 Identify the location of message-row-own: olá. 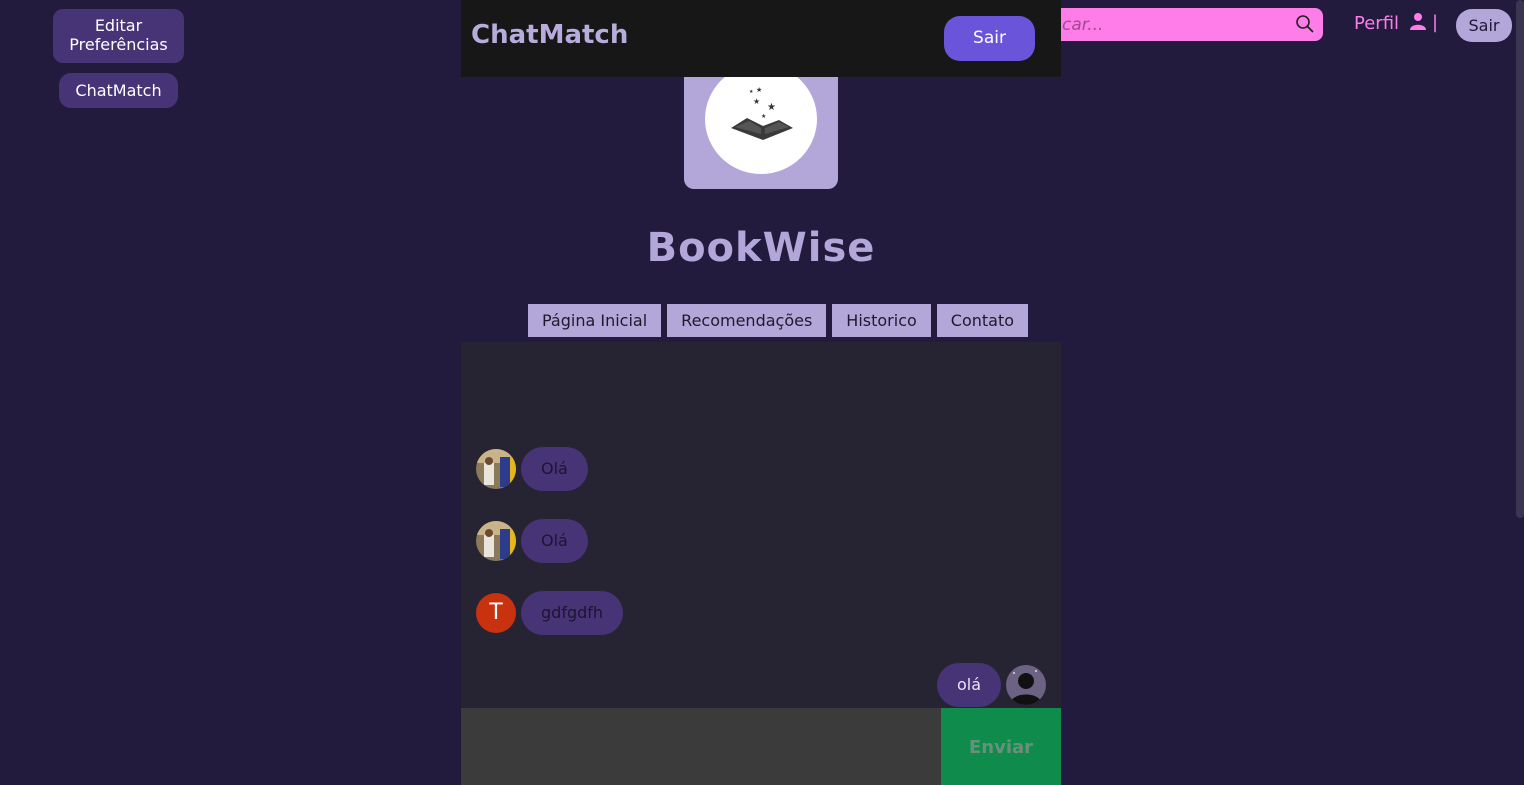
(992, 685).